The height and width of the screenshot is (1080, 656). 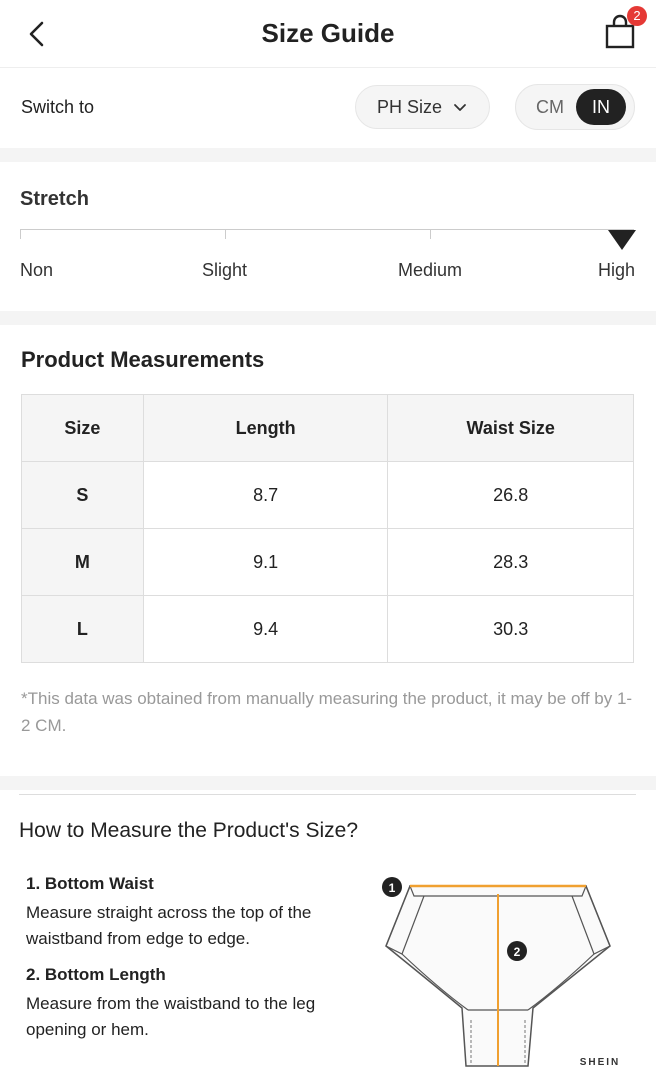 I want to click on stretch-level-non: Non, so click(x=37, y=270).